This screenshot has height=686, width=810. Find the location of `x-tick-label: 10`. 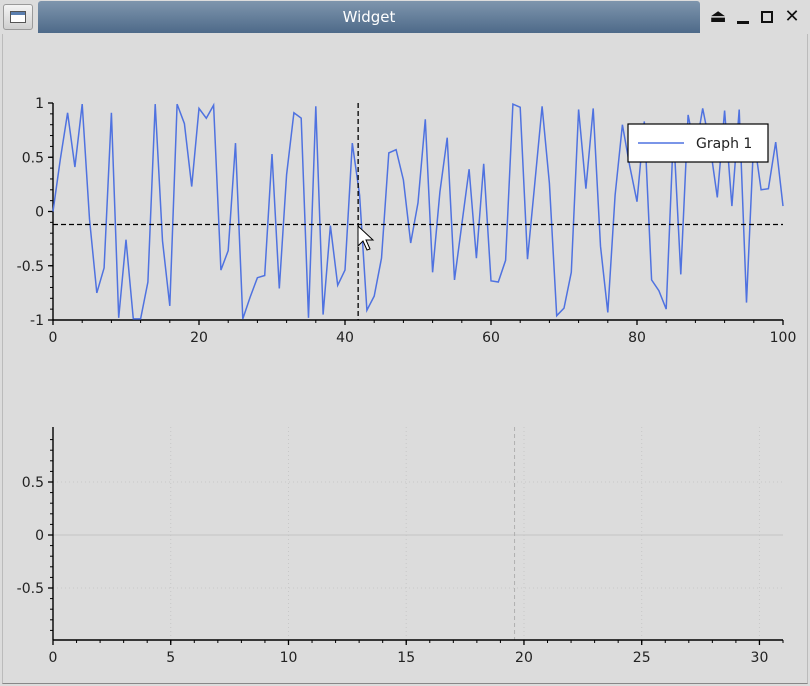

x-tick-label: 10 is located at coordinates (289, 658).